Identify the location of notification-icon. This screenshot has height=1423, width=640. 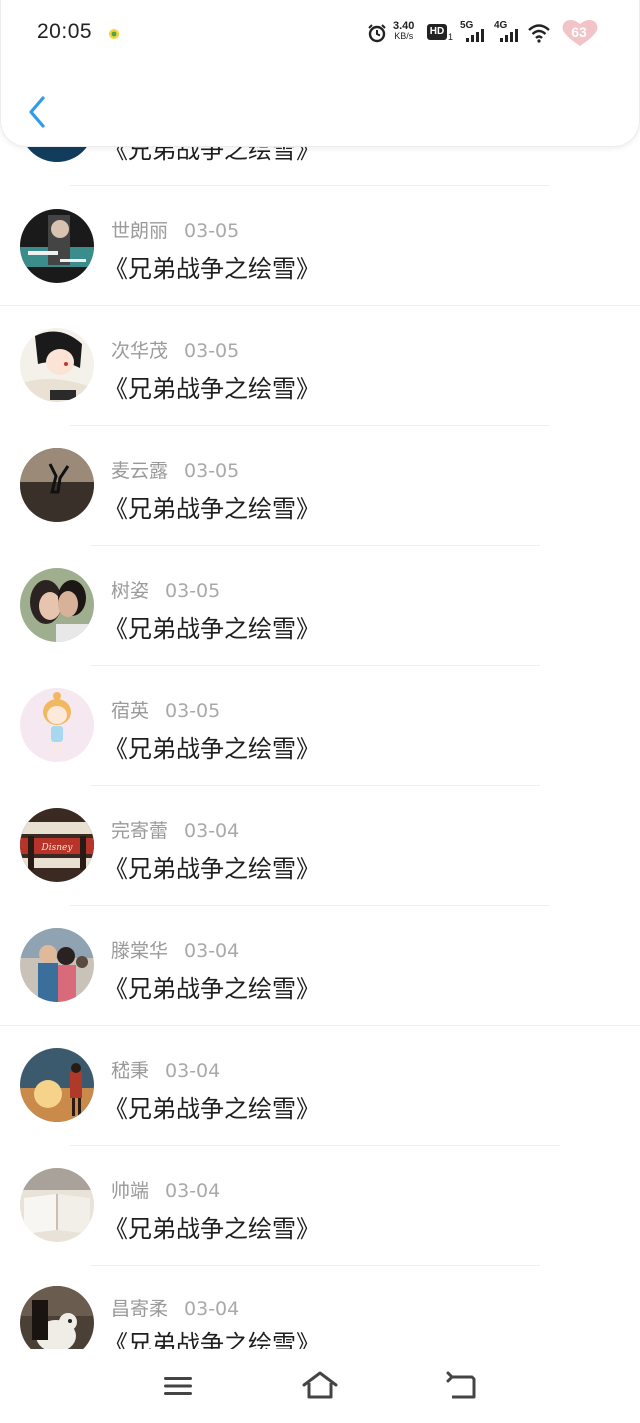
(114, 34).